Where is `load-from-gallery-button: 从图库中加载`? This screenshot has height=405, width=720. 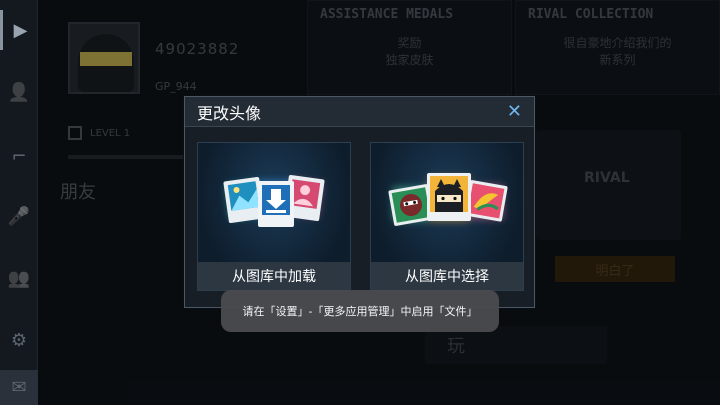 load-from-gallery-button: 从图库中加载 is located at coordinates (274, 216).